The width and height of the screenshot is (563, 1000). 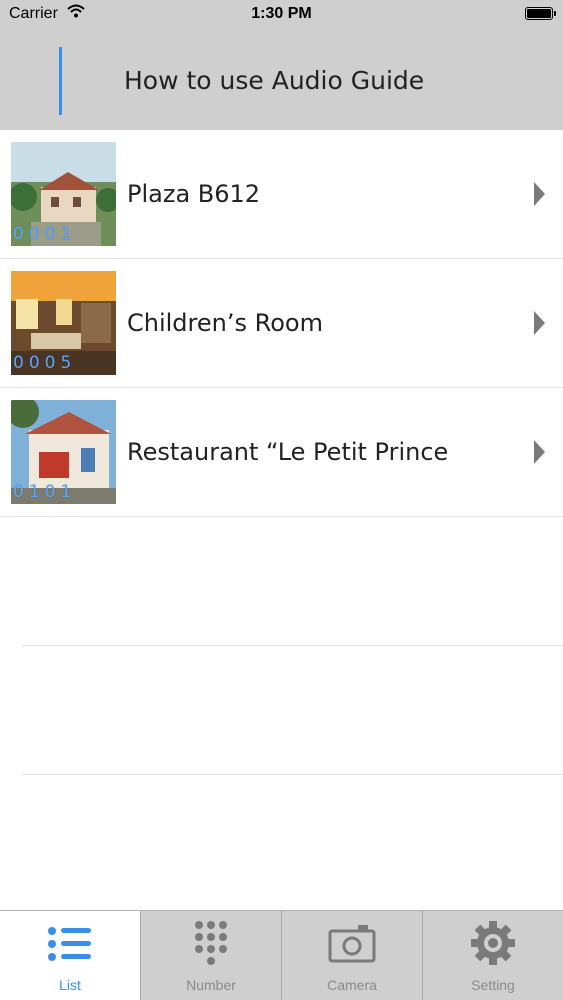 I want to click on status-time: 1:30 PM, so click(x=281, y=13).